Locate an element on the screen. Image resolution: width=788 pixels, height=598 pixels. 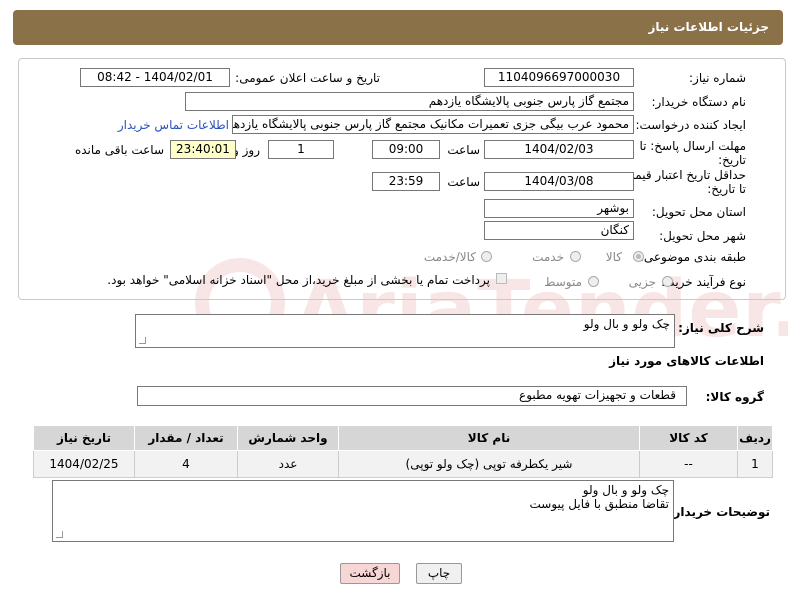
cell-need-date: 1404/02/25 is located at coordinates (84, 464).